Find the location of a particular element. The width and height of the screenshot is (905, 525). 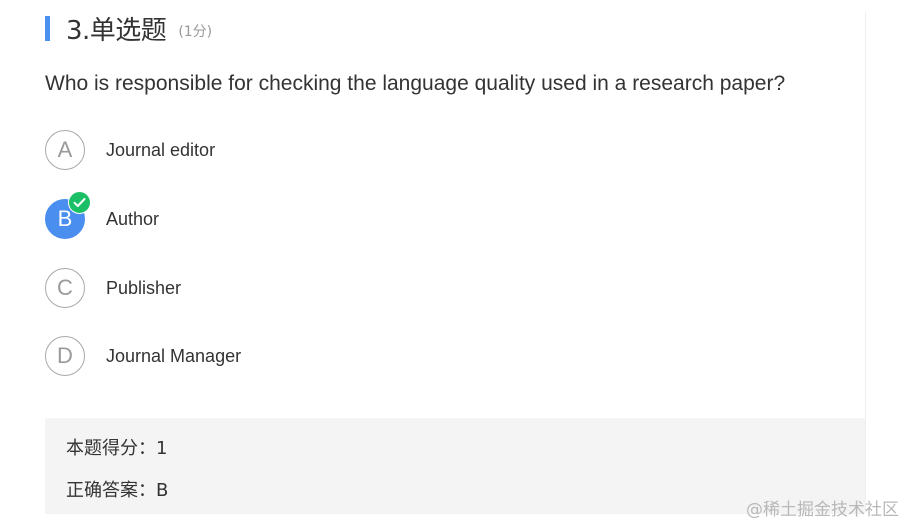

option-c: C Publisher is located at coordinates (113, 288).